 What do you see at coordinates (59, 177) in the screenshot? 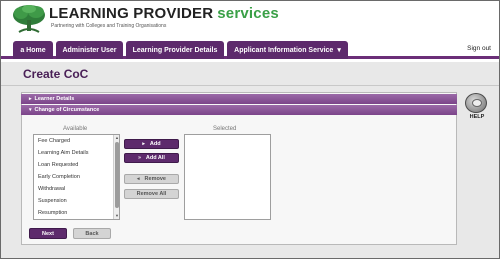
I see `list-item: Early Completion` at bounding box center [59, 177].